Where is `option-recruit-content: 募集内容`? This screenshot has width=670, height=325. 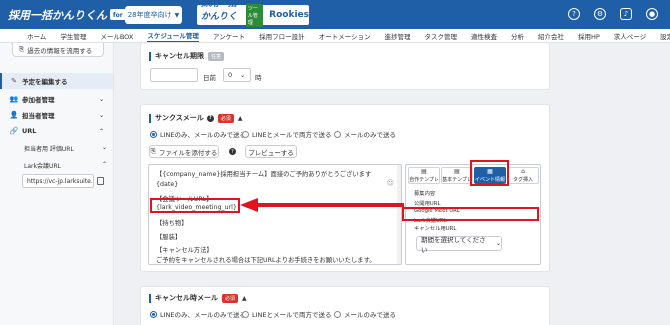
option-recruit-content: 募集内容 is located at coordinates (424, 193).